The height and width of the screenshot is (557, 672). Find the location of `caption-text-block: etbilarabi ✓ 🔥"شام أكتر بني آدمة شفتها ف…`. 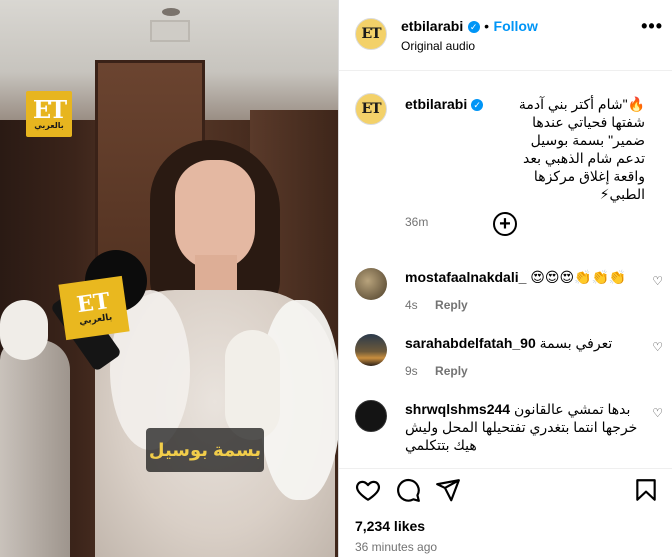

caption-text-block: etbilarabi ✓ 🔥"شام أكتر بني آدمة شفتها ف… is located at coordinates (525, 163).